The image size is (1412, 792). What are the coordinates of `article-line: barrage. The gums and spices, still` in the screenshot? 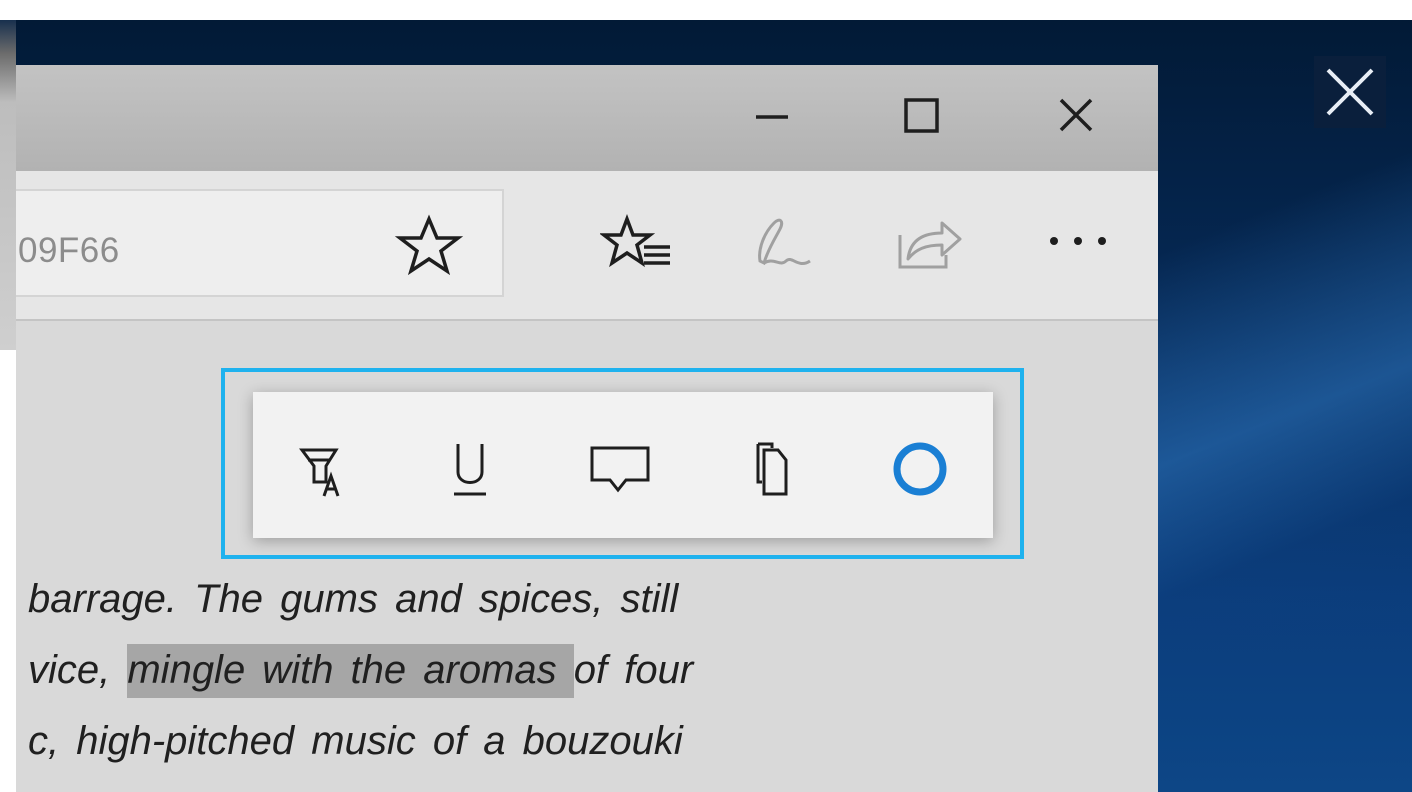 It's located at (353, 599).